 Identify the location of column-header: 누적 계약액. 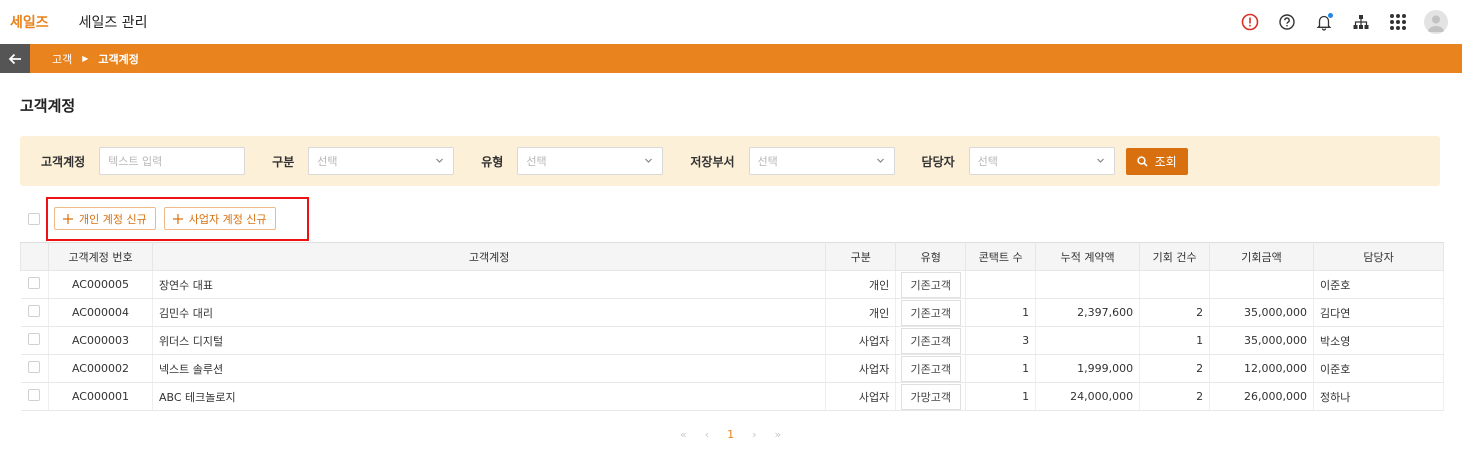
(1088, 256).